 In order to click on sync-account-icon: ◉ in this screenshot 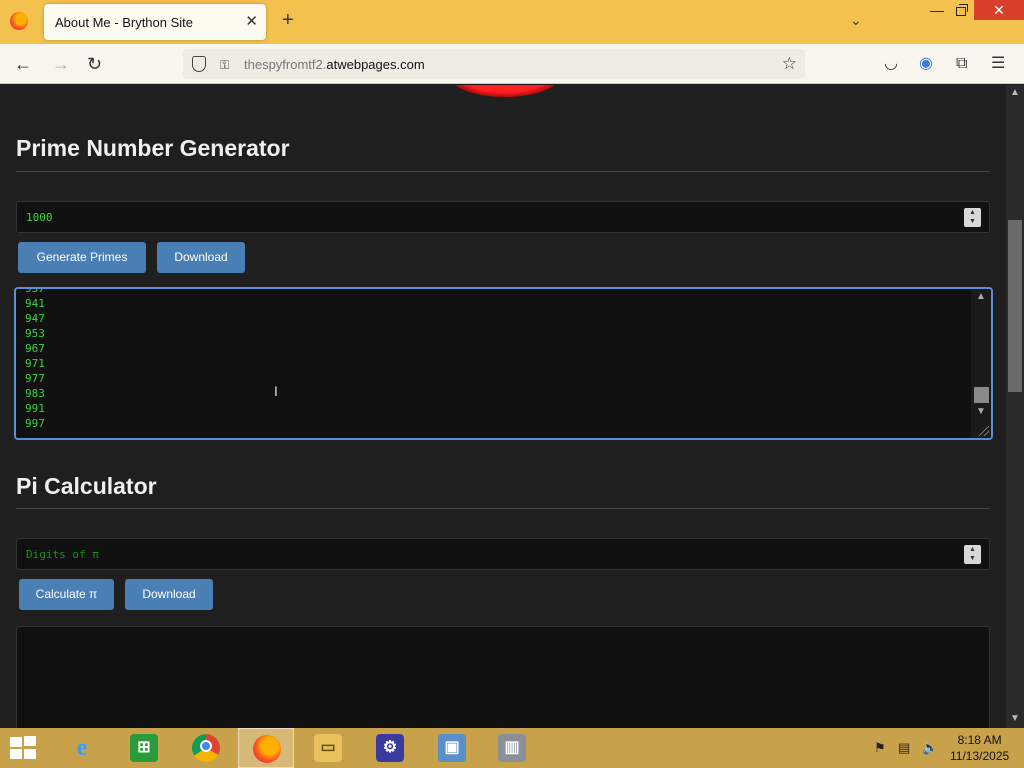, I will do `click(926, 64)`.